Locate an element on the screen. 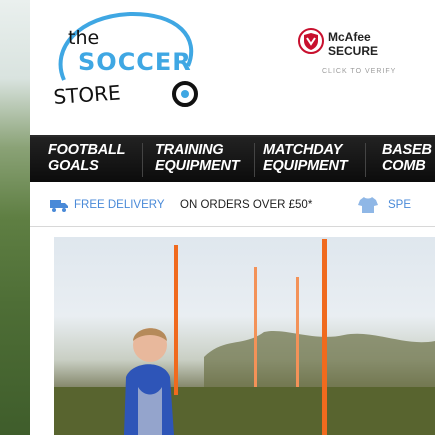  background-photo-strip is located at coordinates (15, 217).